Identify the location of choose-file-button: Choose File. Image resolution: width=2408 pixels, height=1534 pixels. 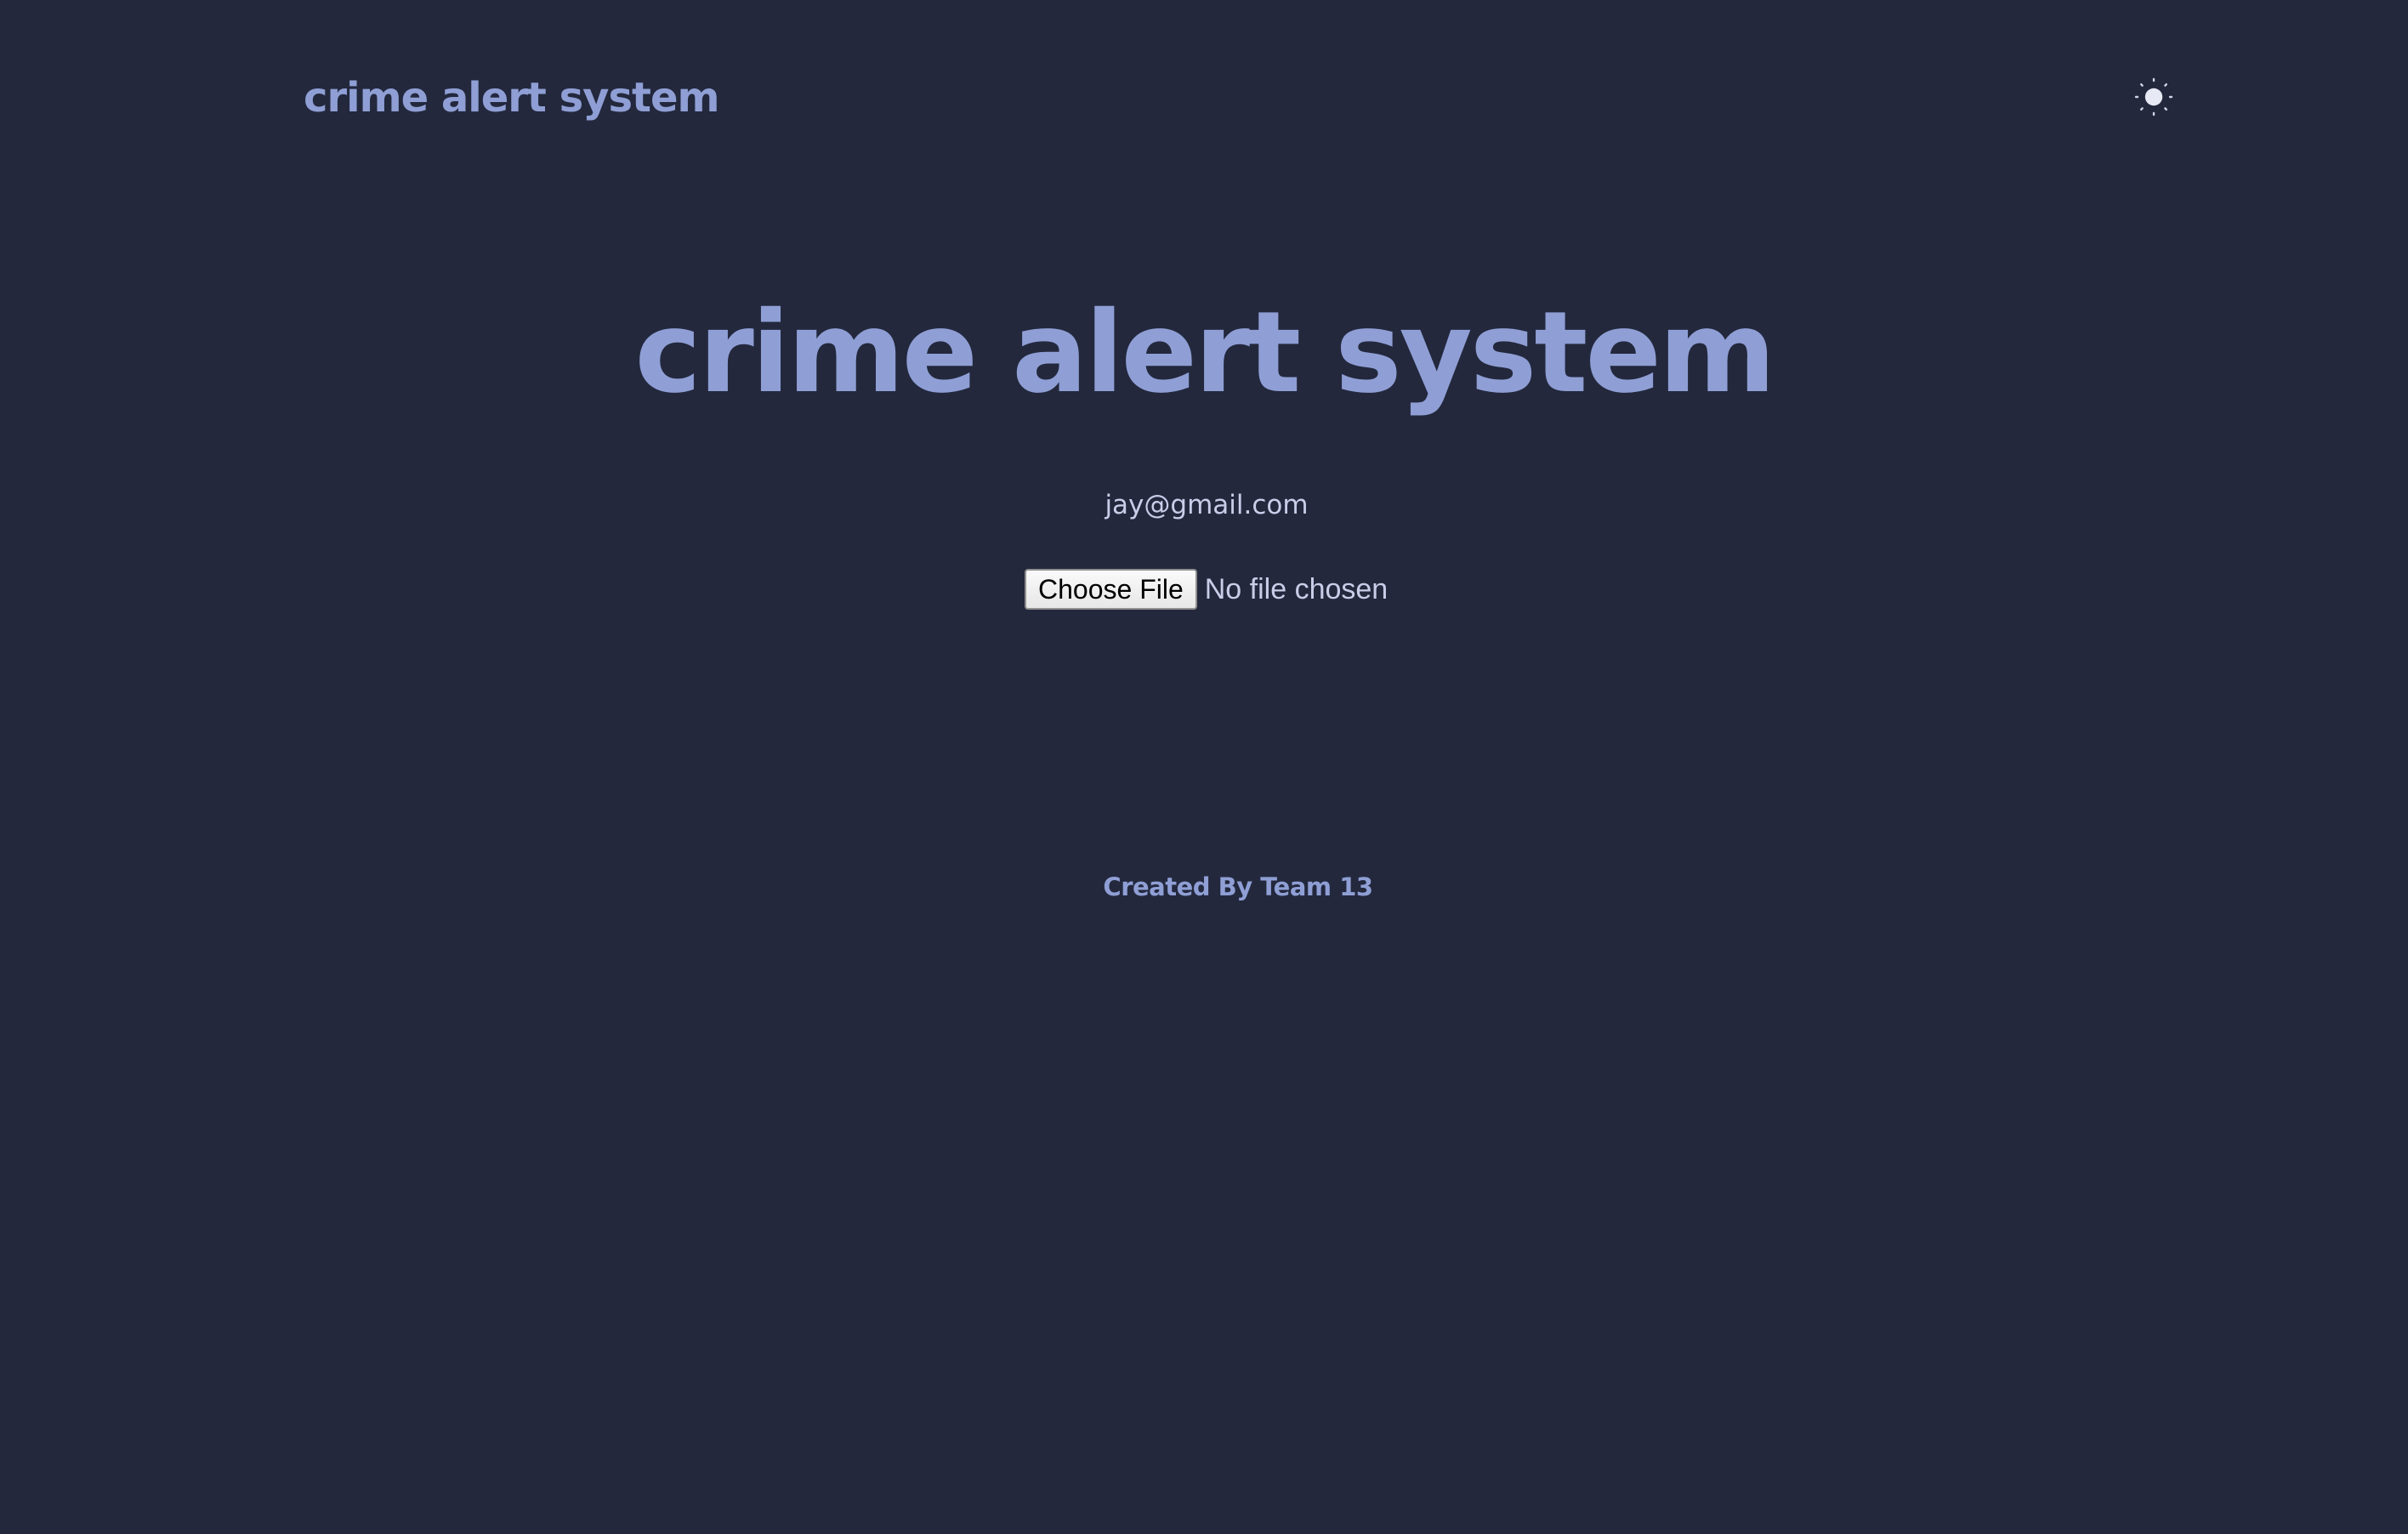
(1111, 589).